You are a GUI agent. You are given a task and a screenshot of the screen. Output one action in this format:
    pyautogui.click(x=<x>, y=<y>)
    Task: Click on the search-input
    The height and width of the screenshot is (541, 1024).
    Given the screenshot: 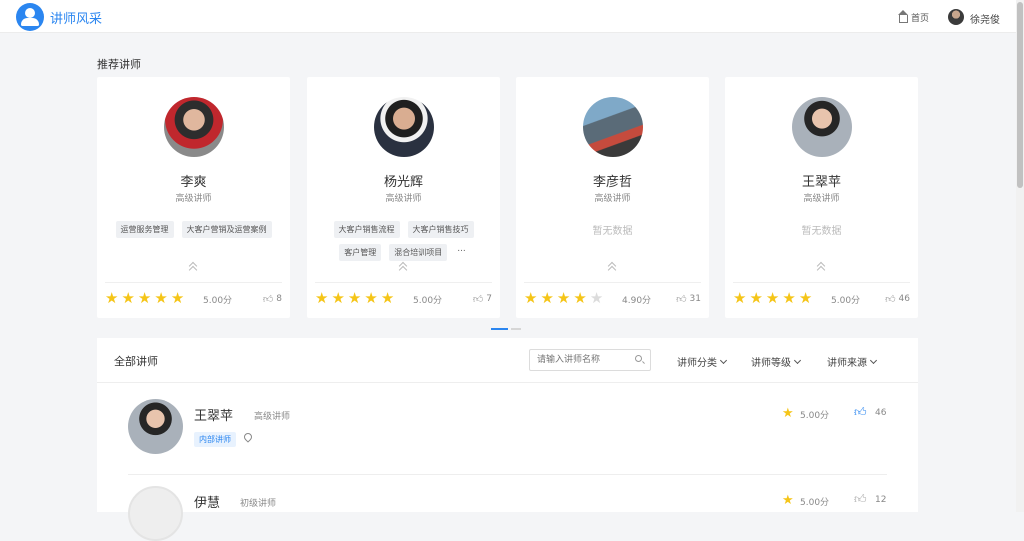 What is the action you would take?
    pyautogui.click(x=590, y=360)
    